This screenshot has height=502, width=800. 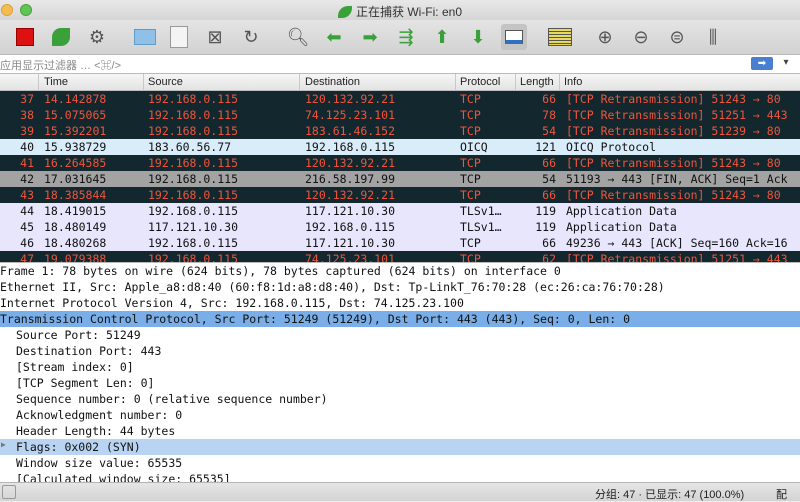 I want to click on column-time: Time, so click(x=56, y=82).